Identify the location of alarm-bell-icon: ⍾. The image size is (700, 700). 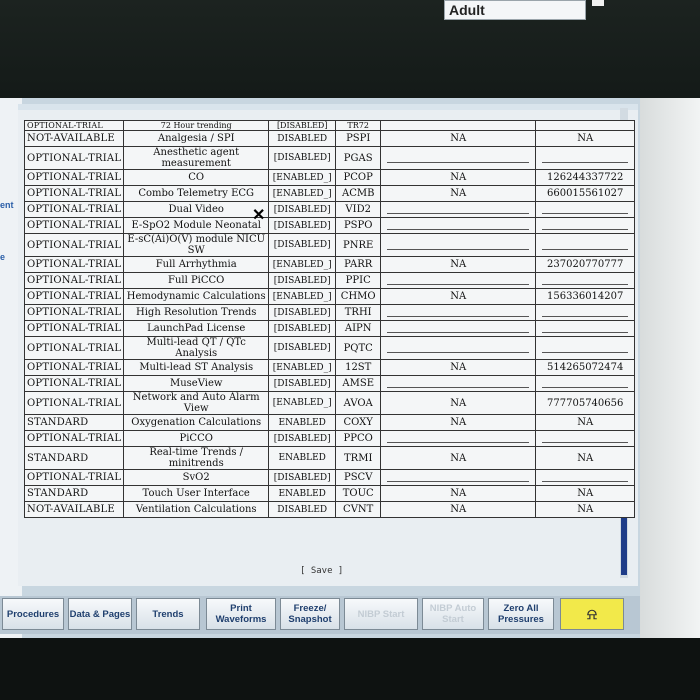
(592, 614).